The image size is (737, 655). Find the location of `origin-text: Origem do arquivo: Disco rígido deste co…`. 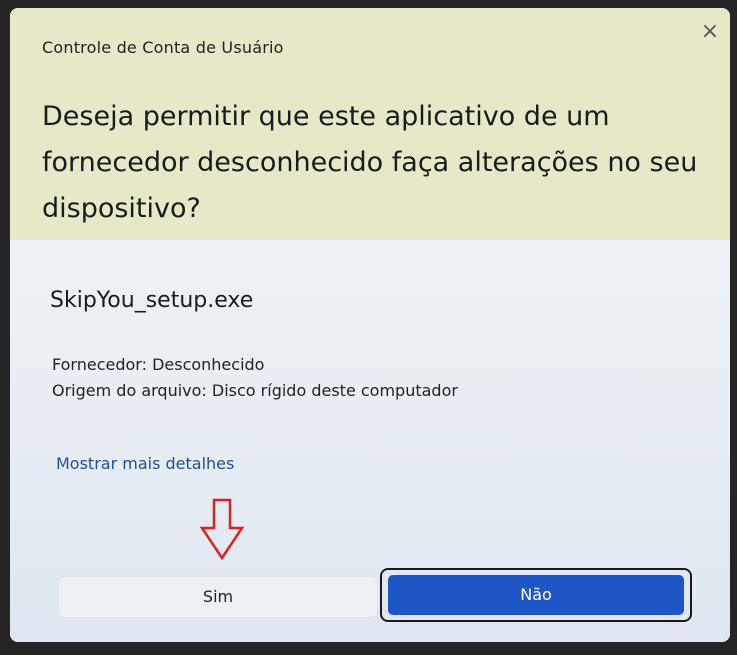

origin-text: Origem do arquivo: Disco rígido deste co… is located at coordinates (255, 390).